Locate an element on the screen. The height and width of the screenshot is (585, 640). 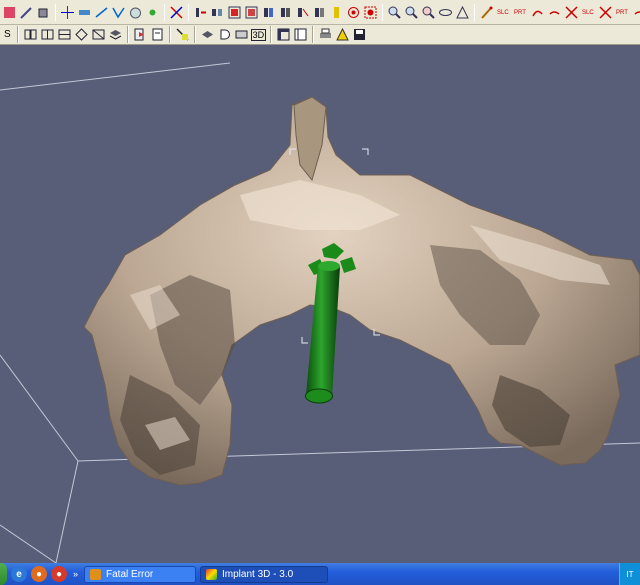
view-3d-icon is located at coordinates (285, 12).